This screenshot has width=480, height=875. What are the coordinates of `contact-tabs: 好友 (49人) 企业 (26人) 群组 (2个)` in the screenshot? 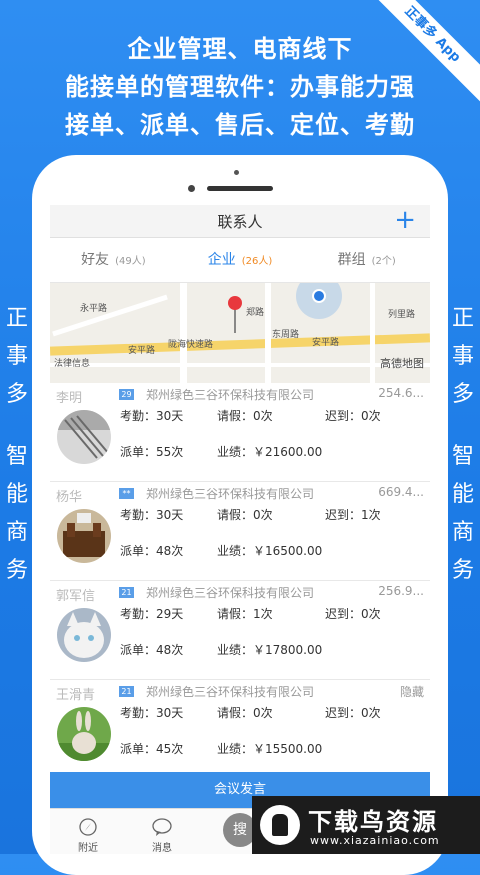 It's located at (240, 260).